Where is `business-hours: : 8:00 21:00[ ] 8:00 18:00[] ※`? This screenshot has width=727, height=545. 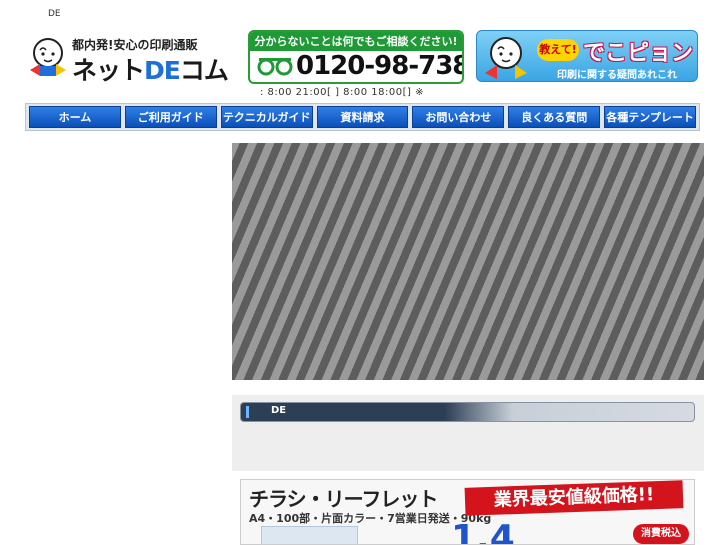
business-hours: : 8:00 21:00[ ] 8:00 18:00[] ※ is located at coordinates (342, 92).